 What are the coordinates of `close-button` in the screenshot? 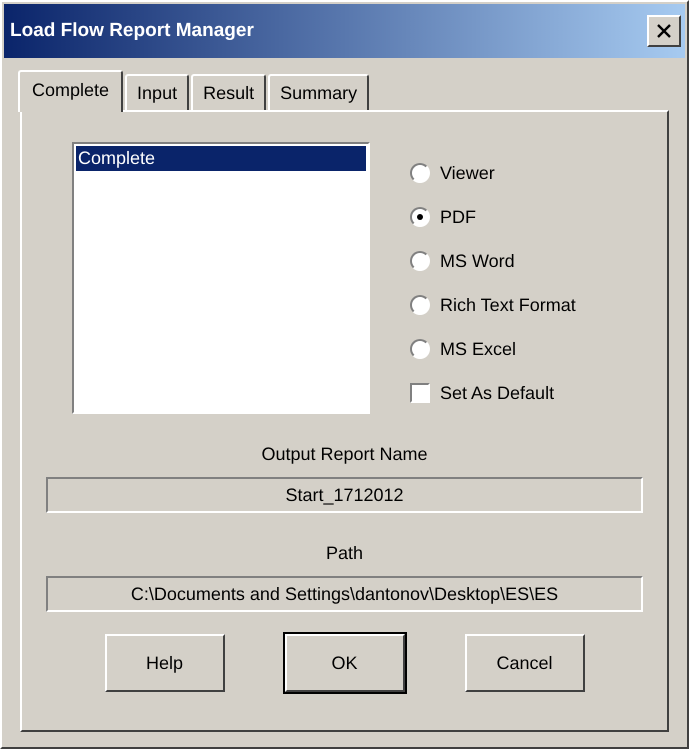 It's located at (664, 31).